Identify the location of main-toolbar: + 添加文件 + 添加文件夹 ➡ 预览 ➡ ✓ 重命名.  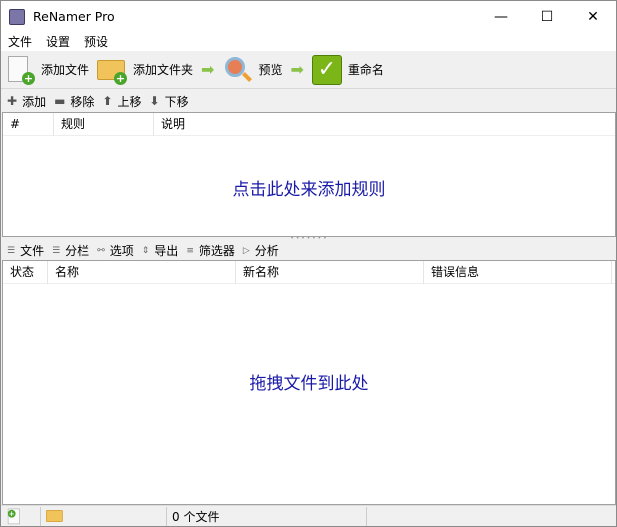
(308, 70).